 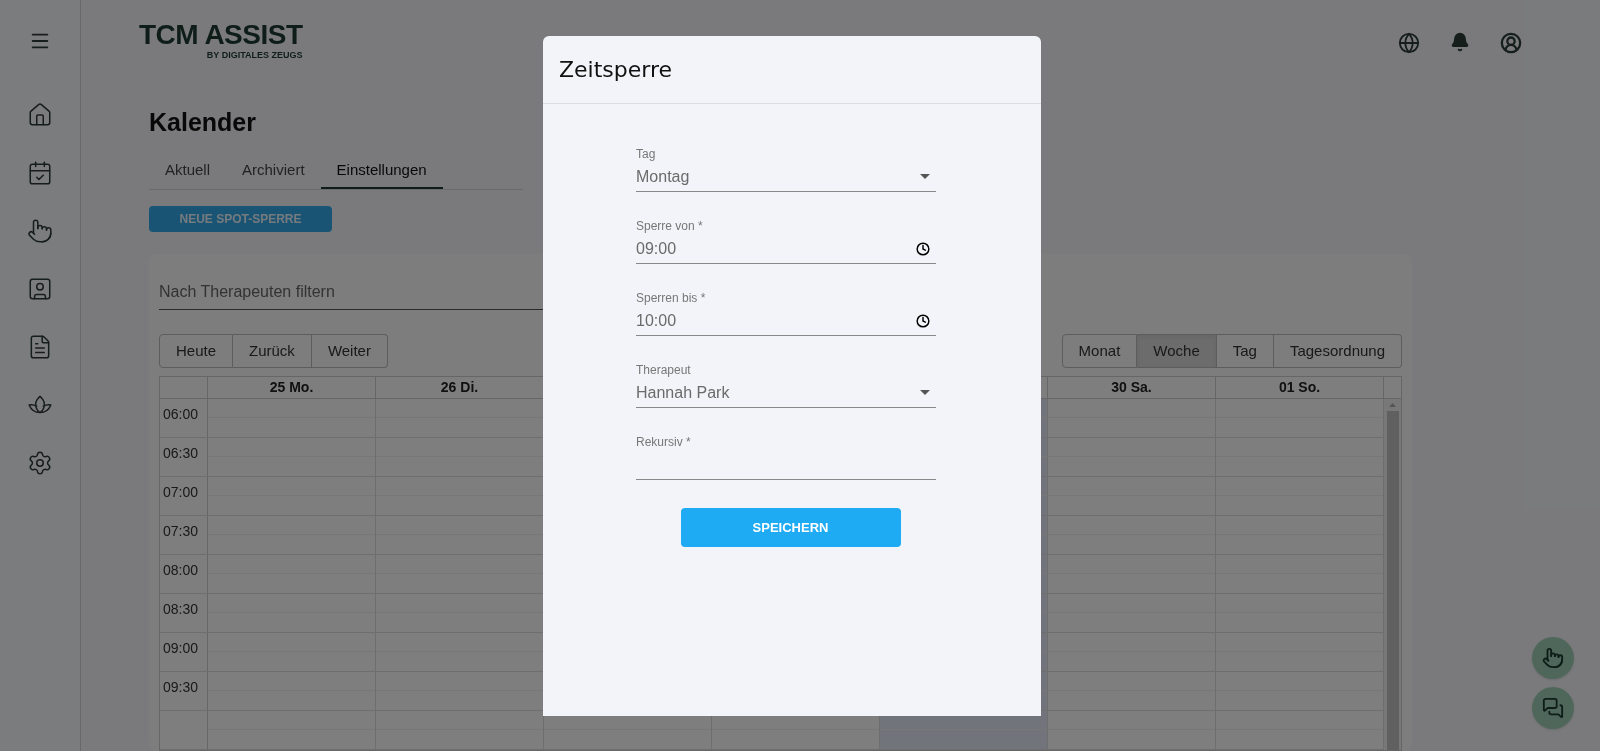 I want to click on time-field: 10:00, so click(x=786, y=321).